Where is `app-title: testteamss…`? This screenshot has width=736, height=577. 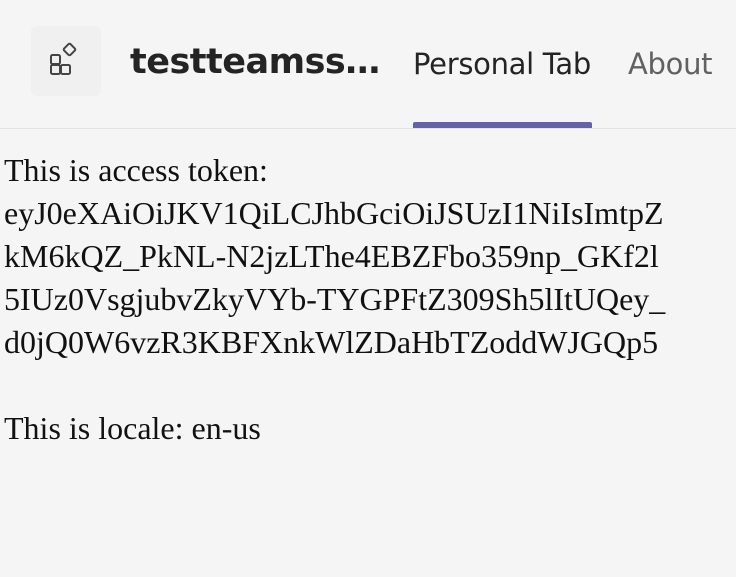
app-title: testteamss… is located at coordinates (255, 62).